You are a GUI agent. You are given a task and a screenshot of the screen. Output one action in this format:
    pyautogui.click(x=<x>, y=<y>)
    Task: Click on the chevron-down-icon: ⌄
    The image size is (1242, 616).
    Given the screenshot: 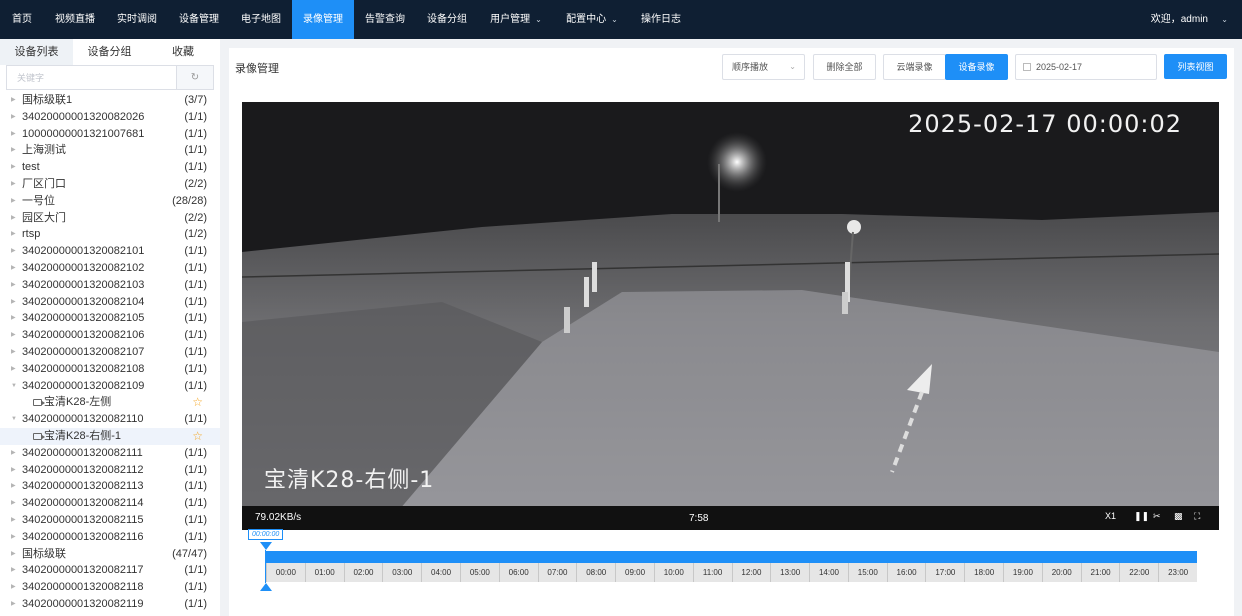 What is the action you would take?
    pyautogui.click(x=1224, y=19)
    